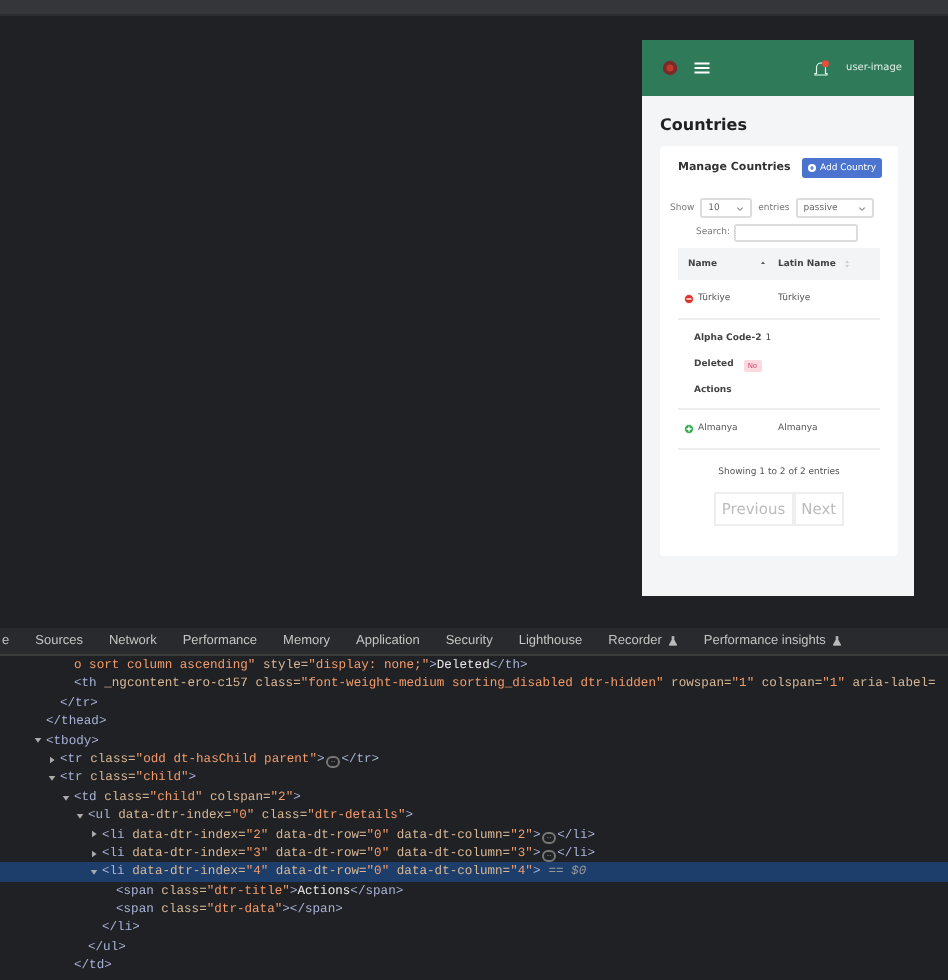  Describe the element at coordinates (703, 126) in the screenshot. I see `page-title: Countries` at that location.